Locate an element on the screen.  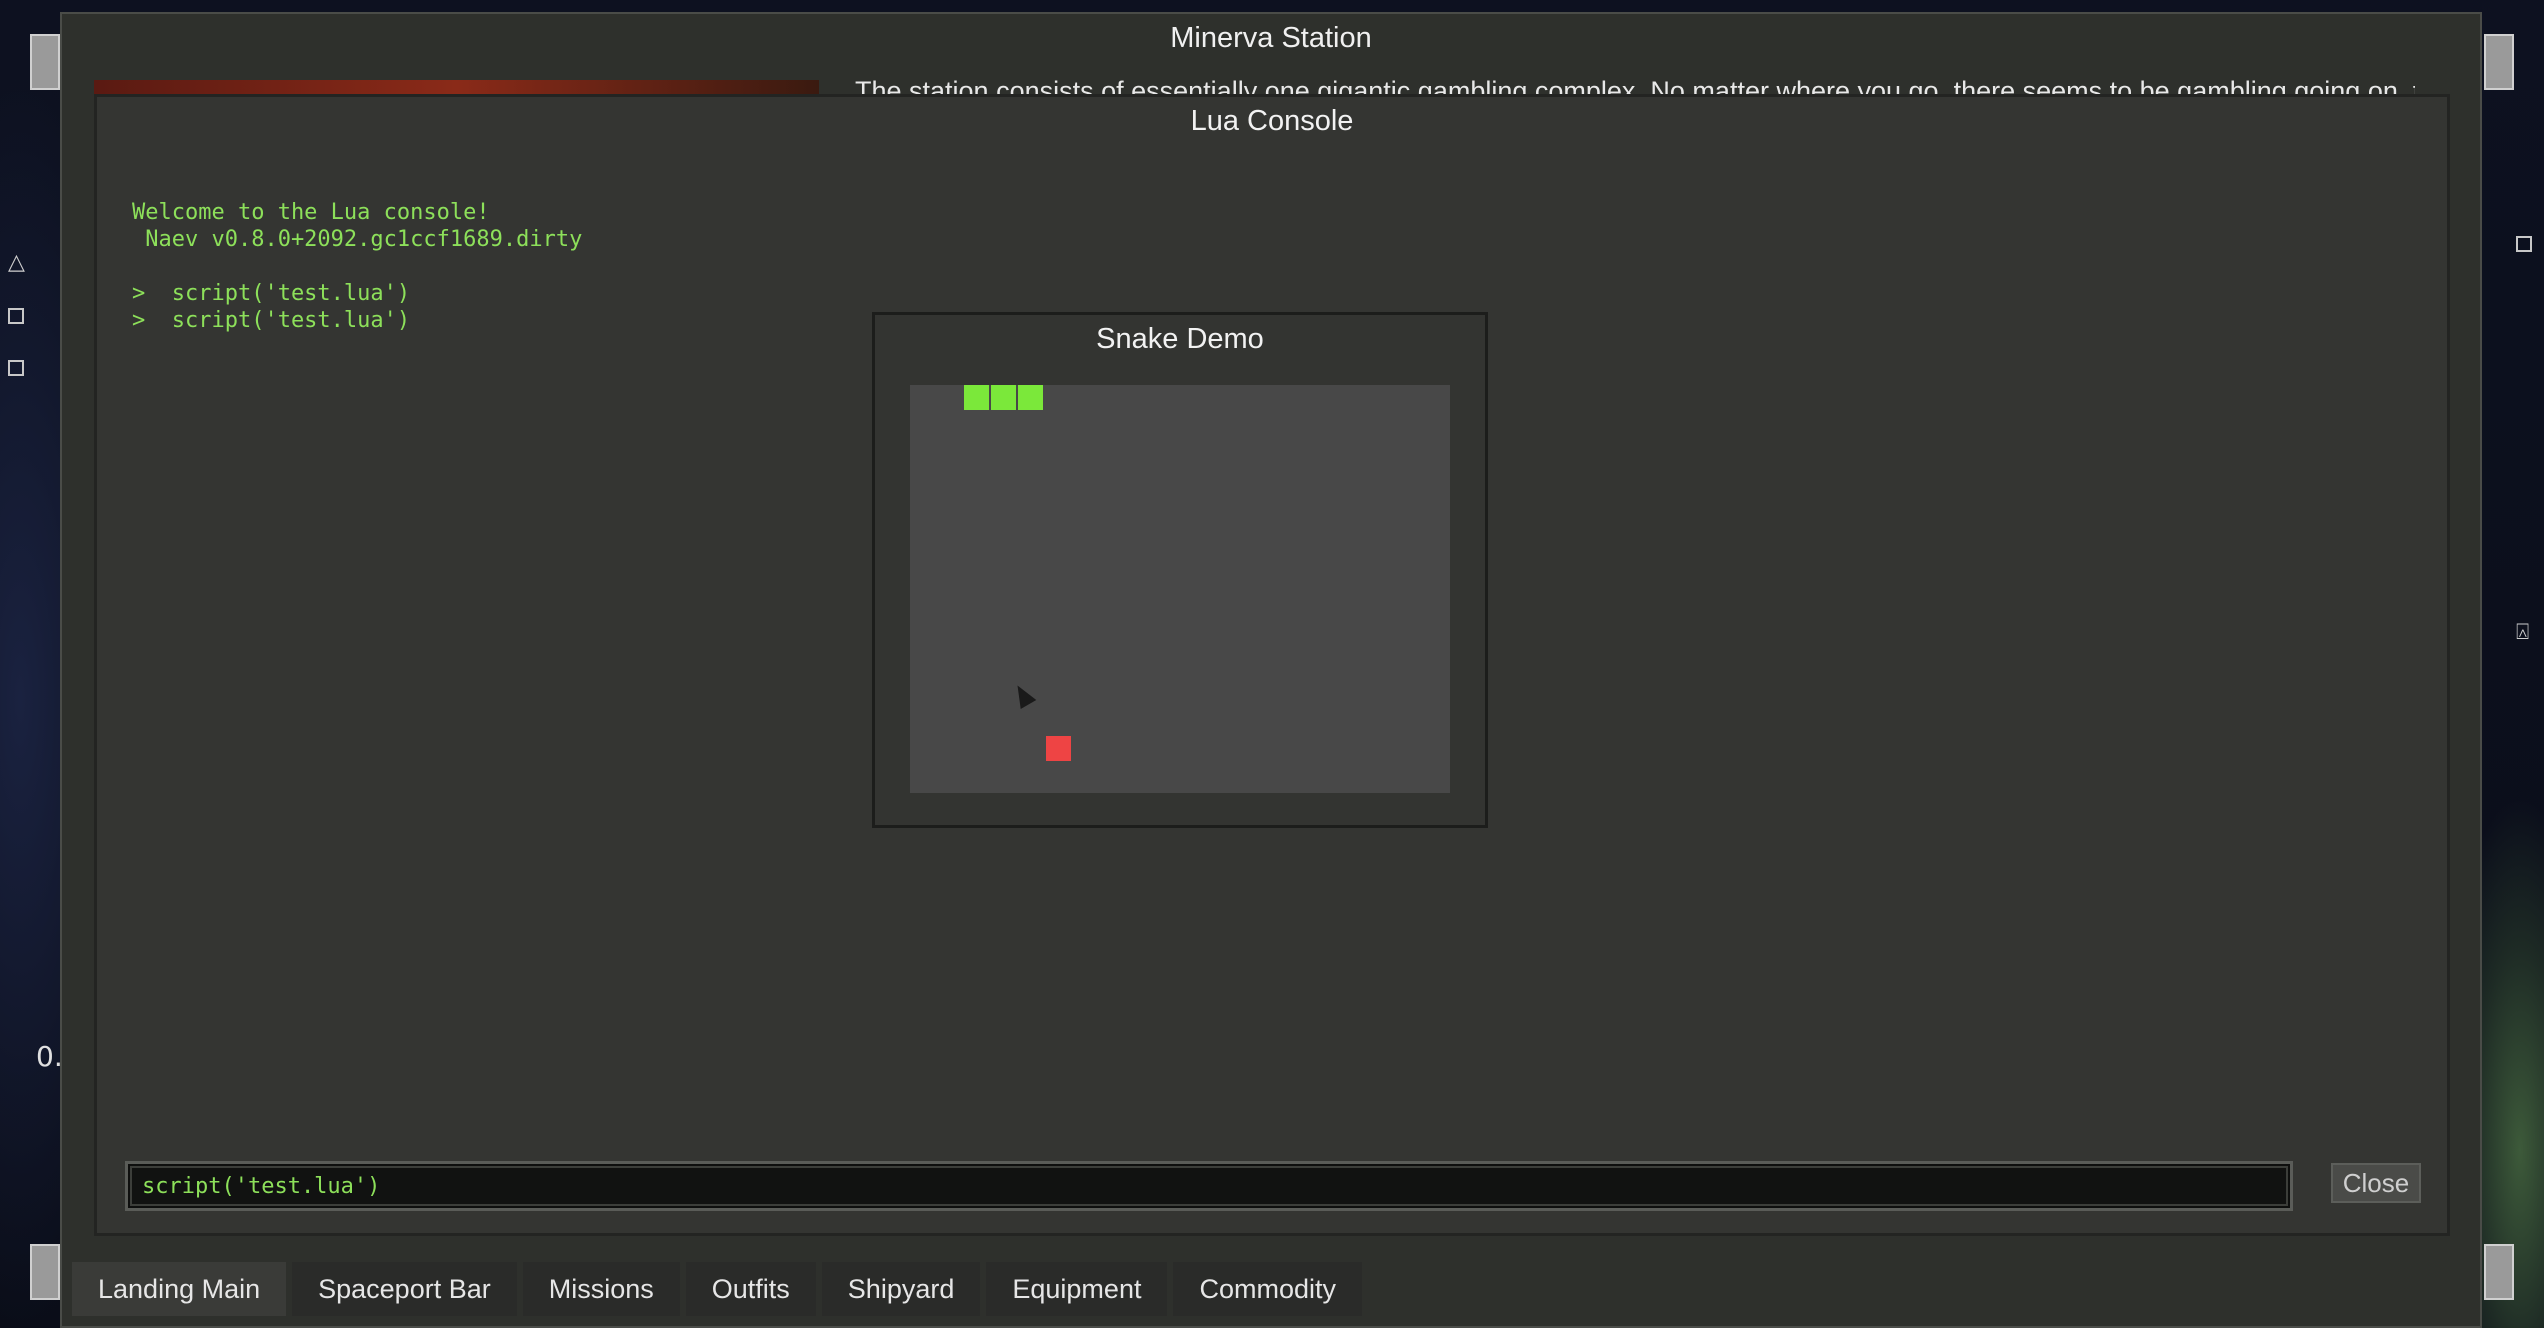
snake-food is located at coordinates (1058, 748).